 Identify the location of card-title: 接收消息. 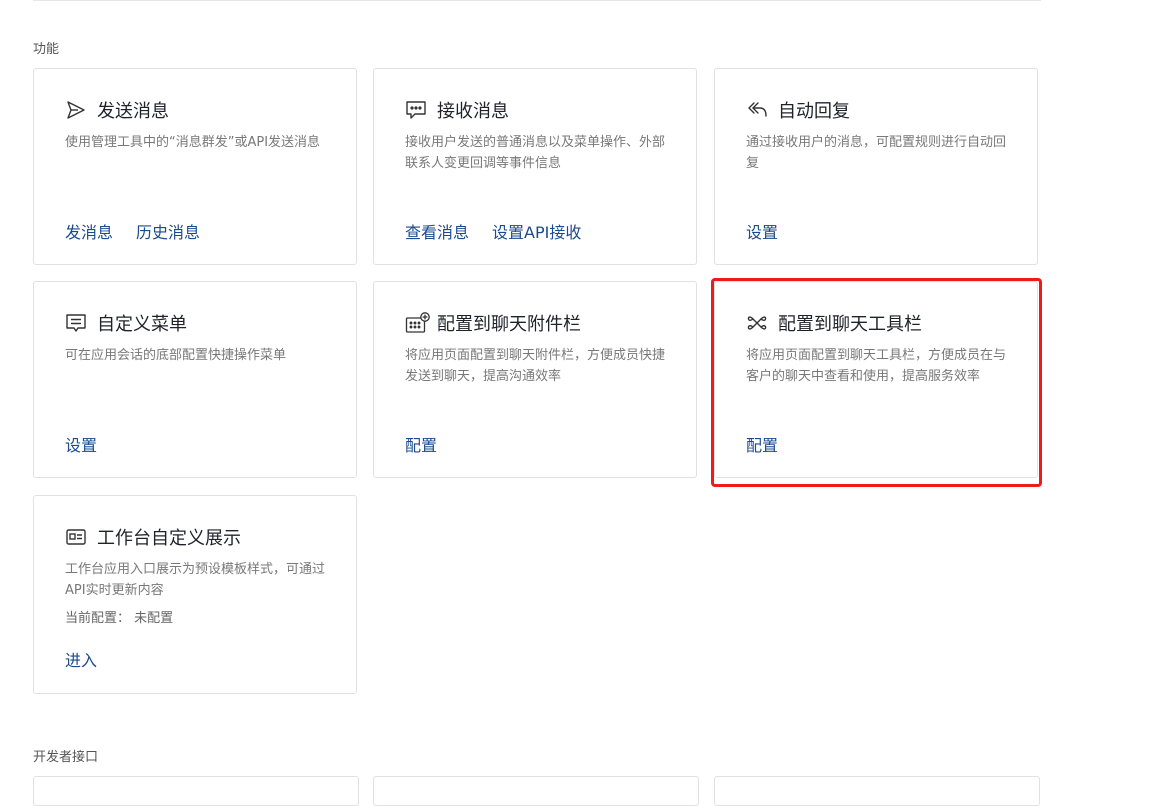
(473, 111).